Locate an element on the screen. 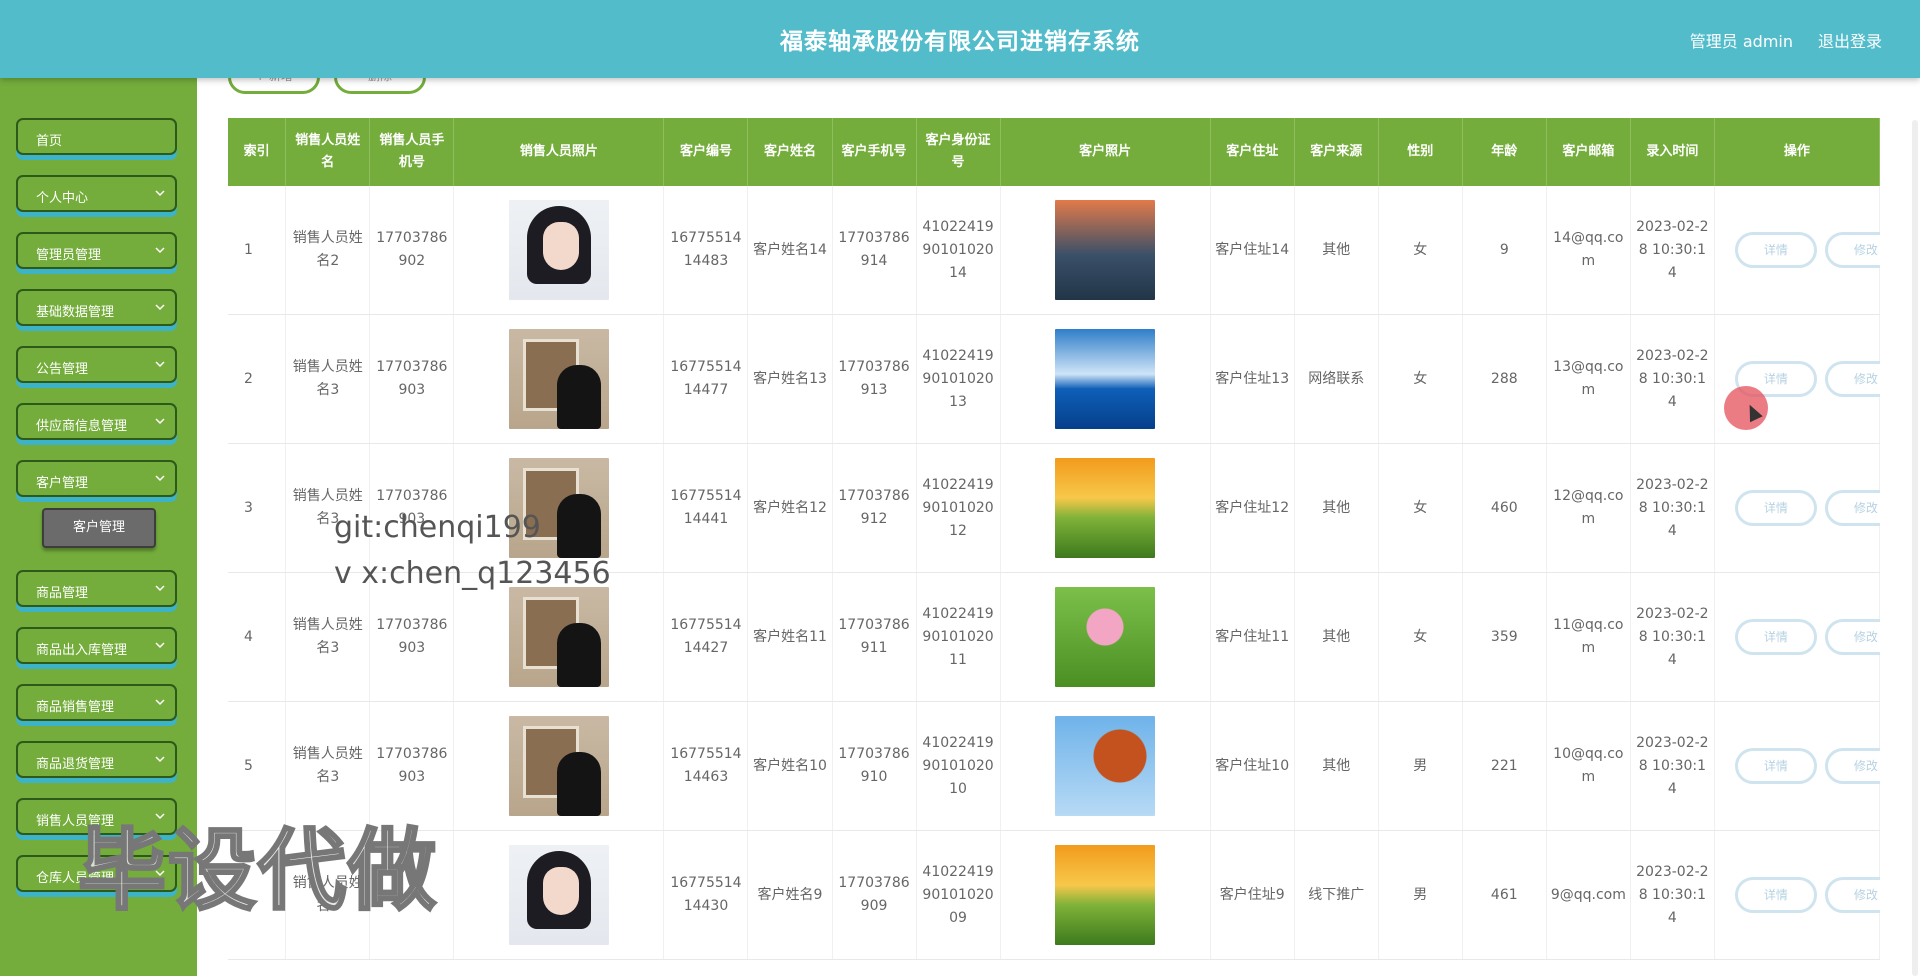 The image size is (1920, 976). sidebar-item-7: 商品管理 is located at coordinates (96, 588).